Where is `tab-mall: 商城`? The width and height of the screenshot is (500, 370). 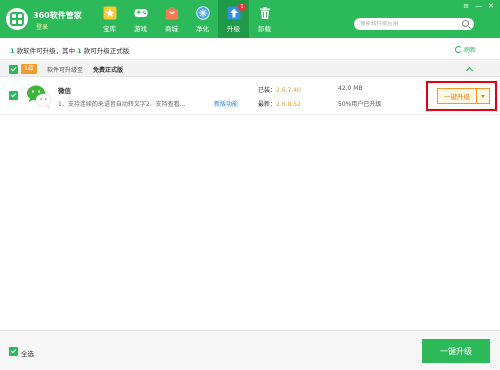 tab-mall: 商城 is located at coordinates (171, 19).